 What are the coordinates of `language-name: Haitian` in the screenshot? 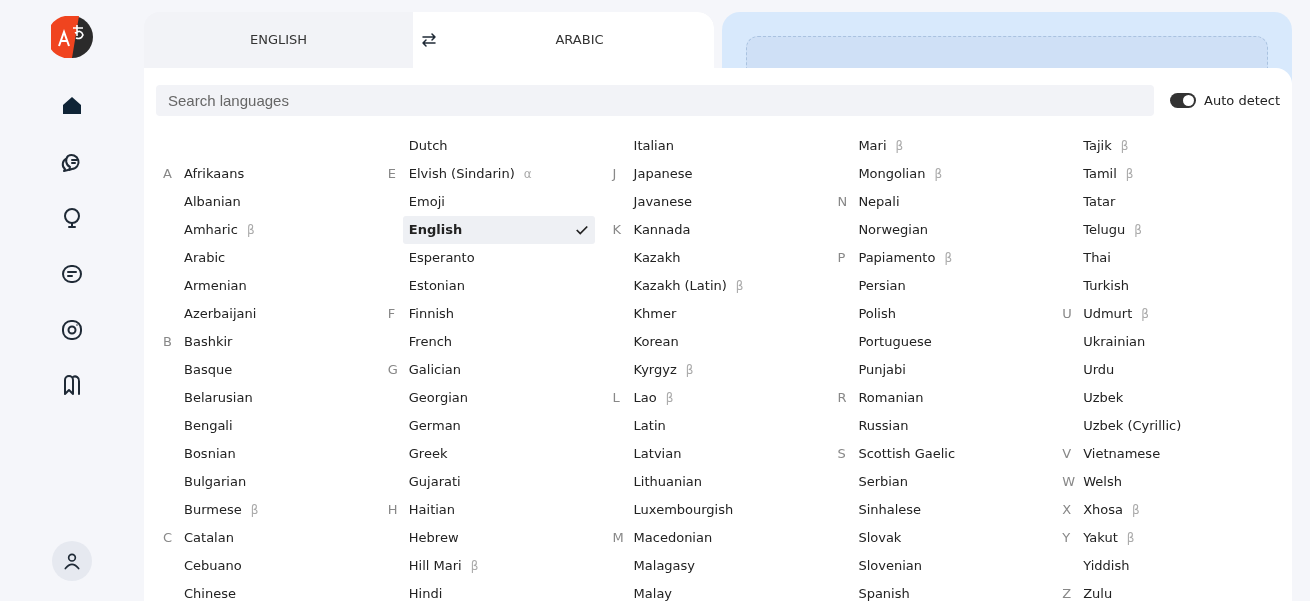 It's located at (432, 510).